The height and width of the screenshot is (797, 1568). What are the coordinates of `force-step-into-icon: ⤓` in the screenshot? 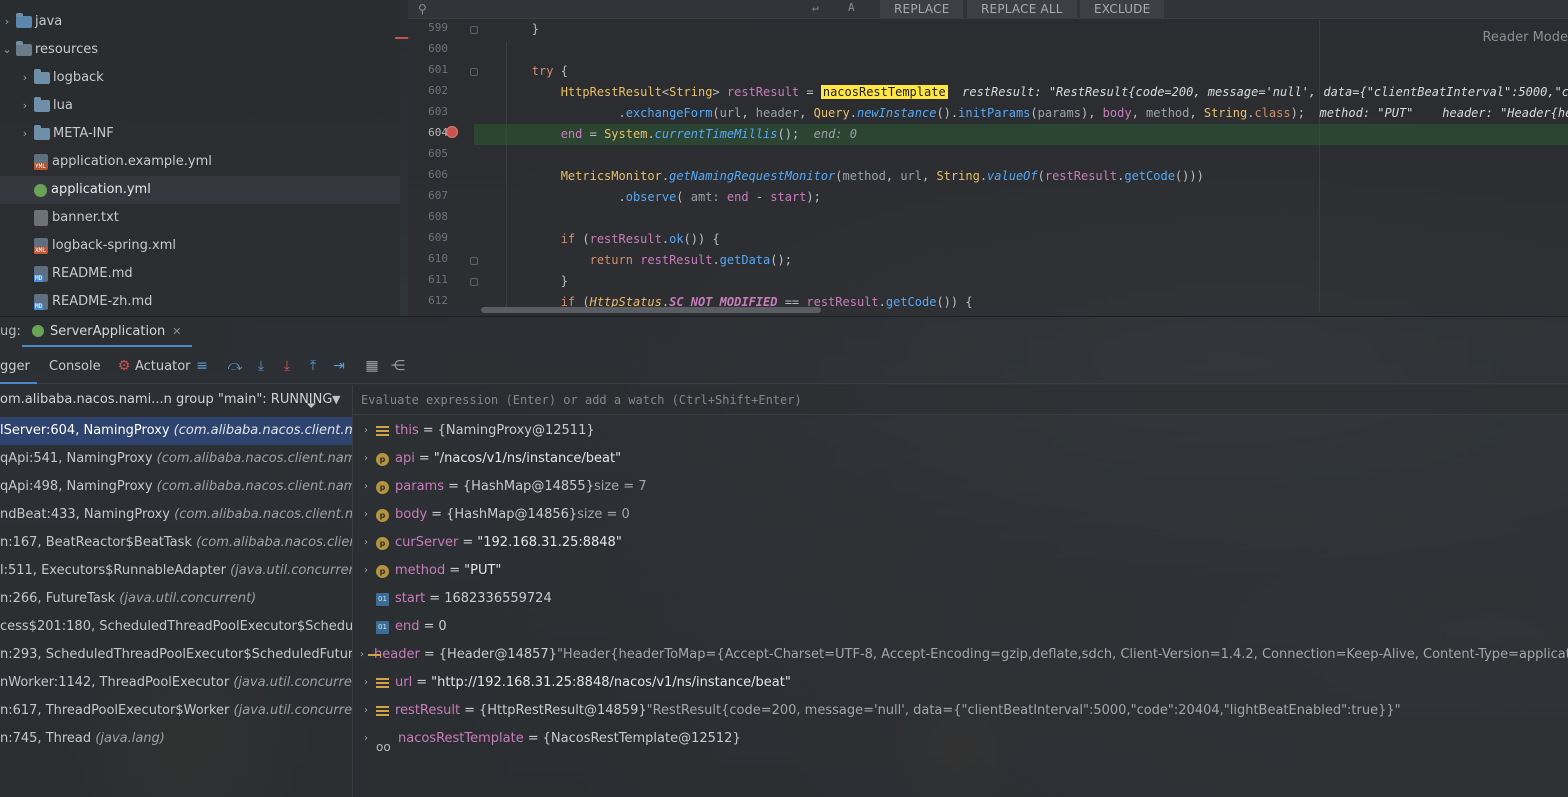 It's located at (287, 366).